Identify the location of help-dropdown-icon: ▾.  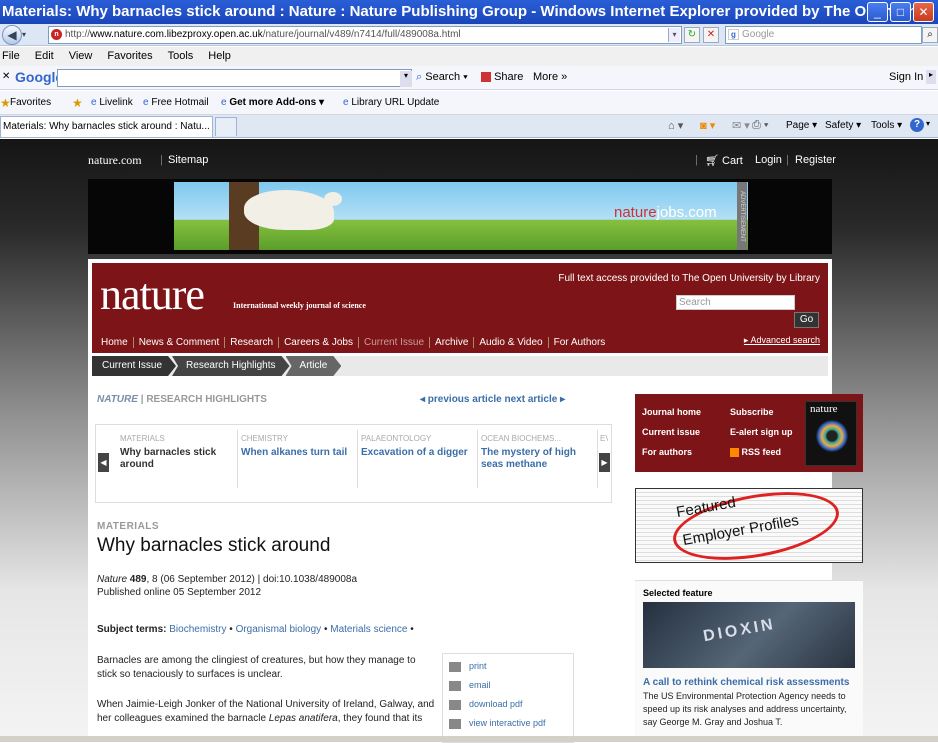
(928, 123).